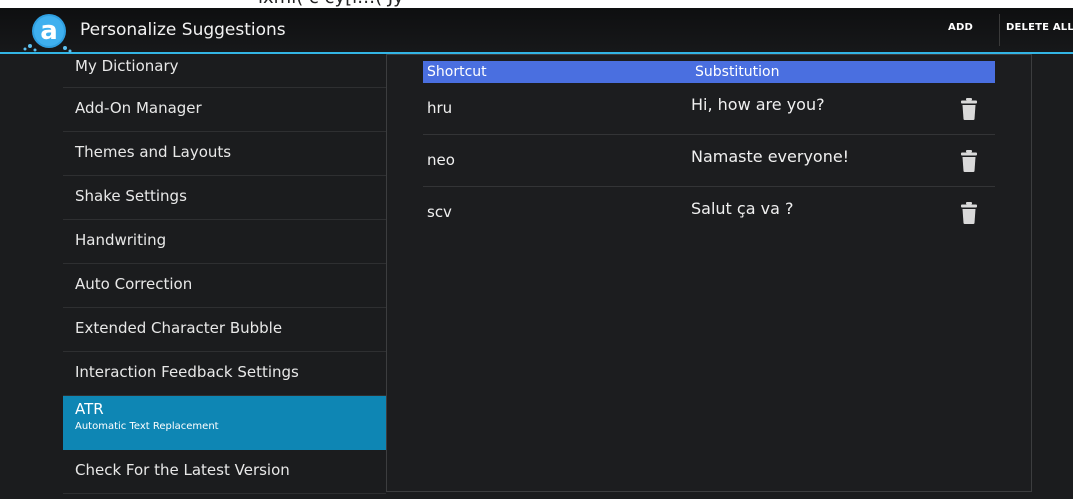 Image resolution: width=1073 pixels, height=499 pixels. I want to click on action-divider, so click(999, 30).